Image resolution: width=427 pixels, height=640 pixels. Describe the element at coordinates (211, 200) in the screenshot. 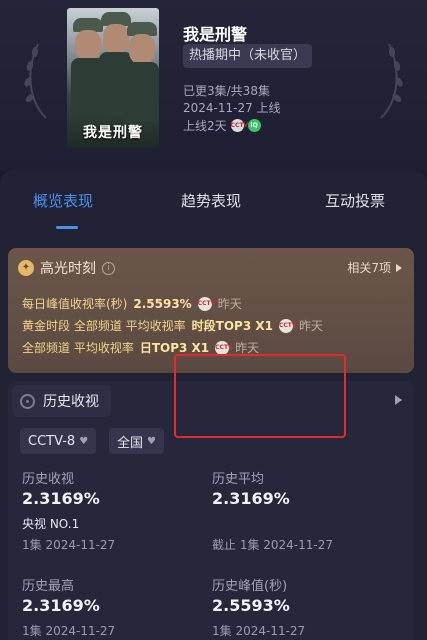

I see `tab-trend: 趋势表现` at that location.